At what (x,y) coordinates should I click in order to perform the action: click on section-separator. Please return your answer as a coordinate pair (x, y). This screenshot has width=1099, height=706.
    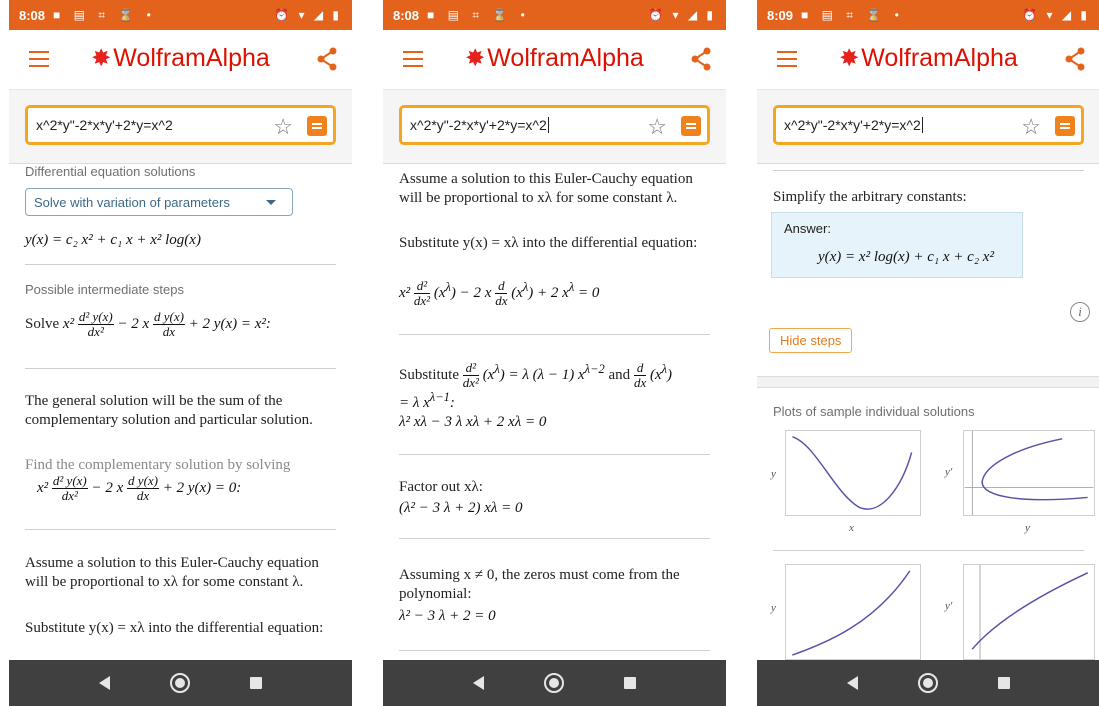
    Looking at the image, I should click on (928, 382).